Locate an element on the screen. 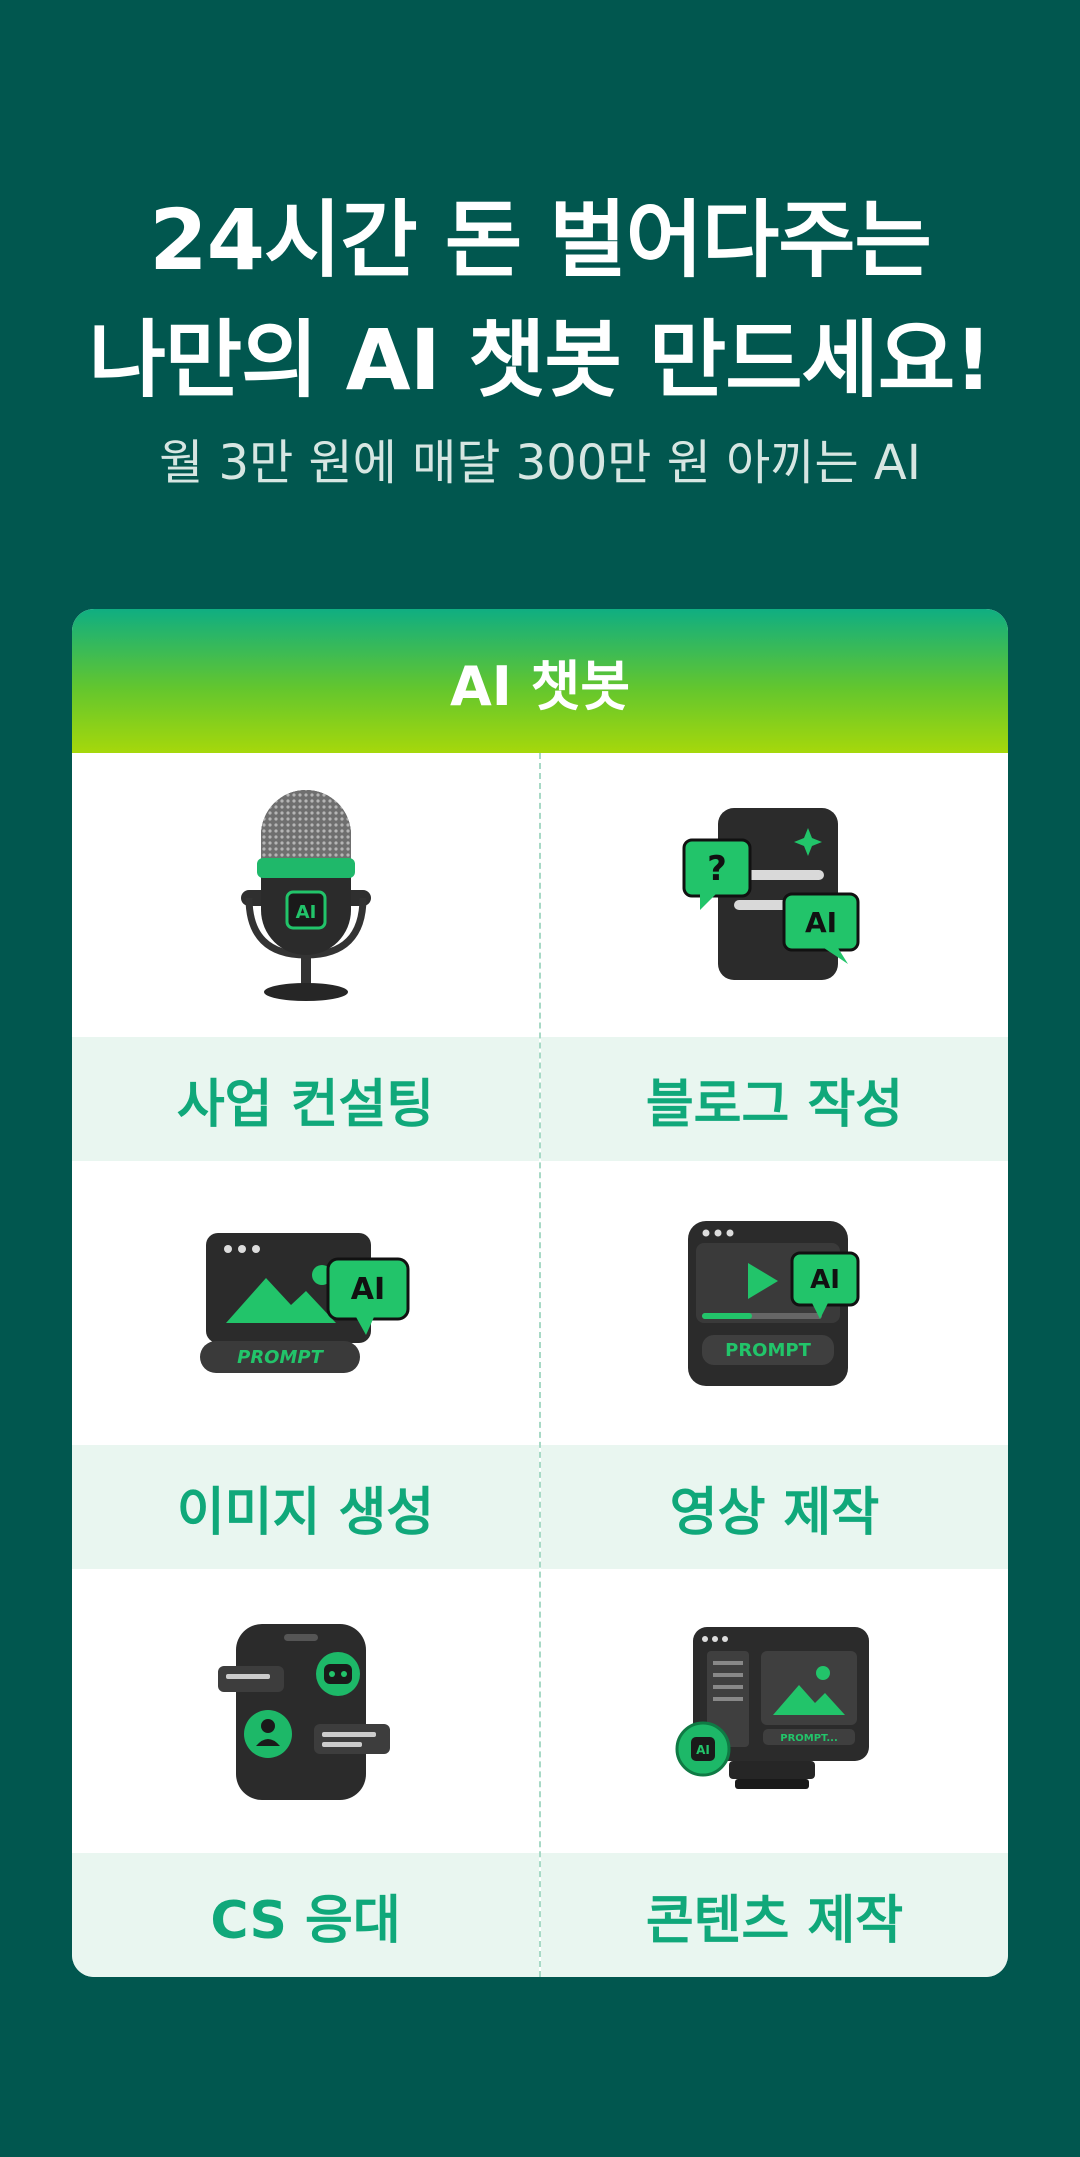 The image size is (1080, 2157). item-blog-writing: ? AI 블로그 작성 is located at coordinates (773, 957).